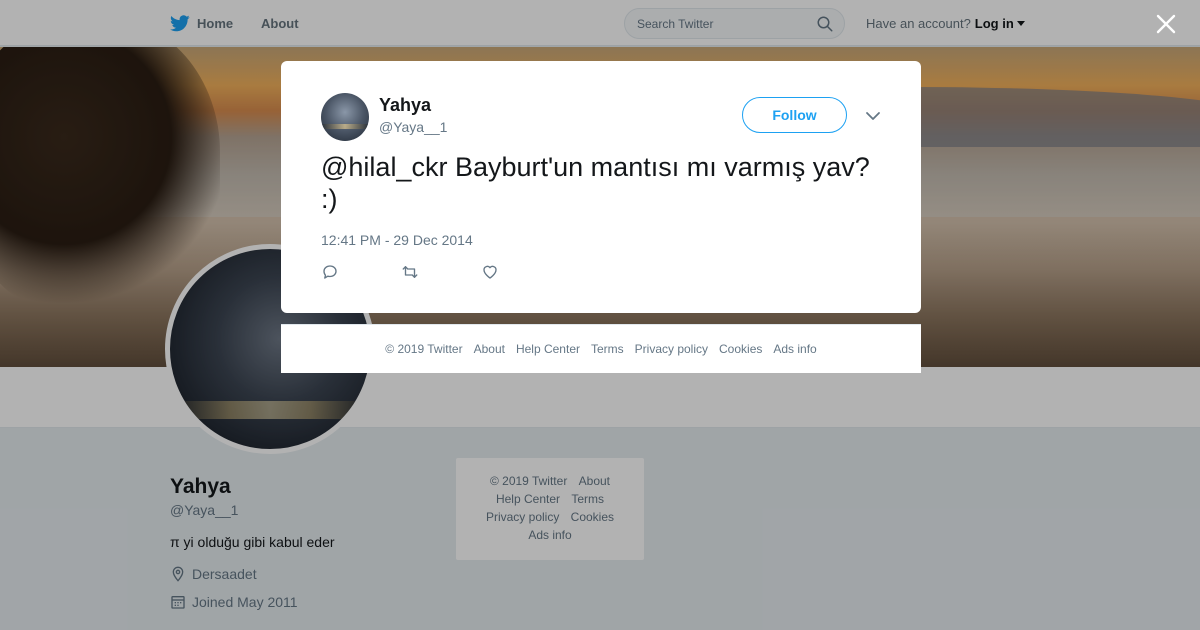  Describe the element at coordinates (490, 272) in the screenshot. I see `heart-icon` at that location.